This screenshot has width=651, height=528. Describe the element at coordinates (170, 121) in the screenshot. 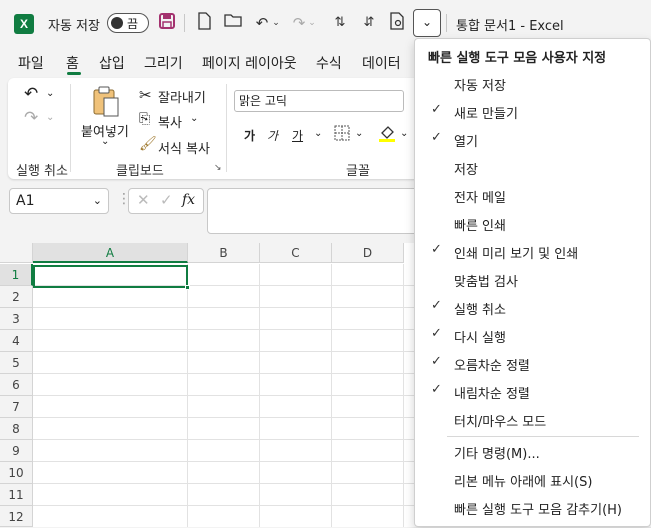

I see `copy-button: 복사` at that location.